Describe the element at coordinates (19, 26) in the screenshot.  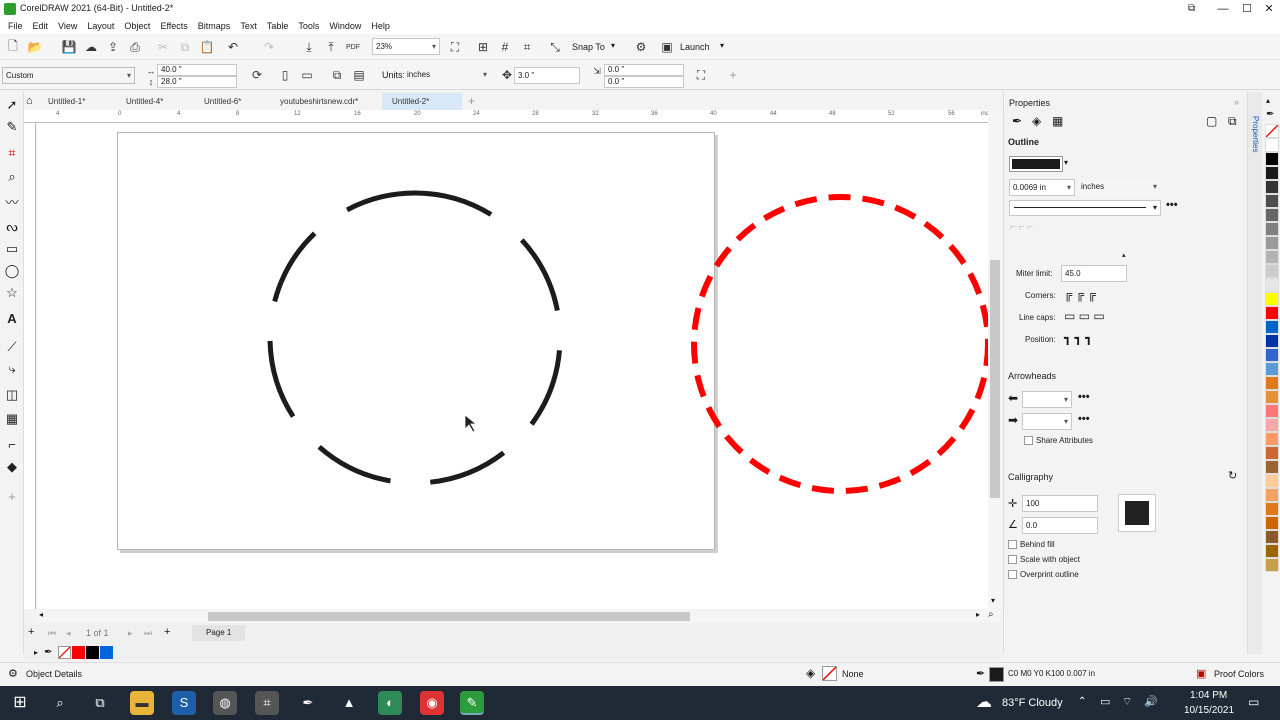
I see `menu-file: File` at that location.